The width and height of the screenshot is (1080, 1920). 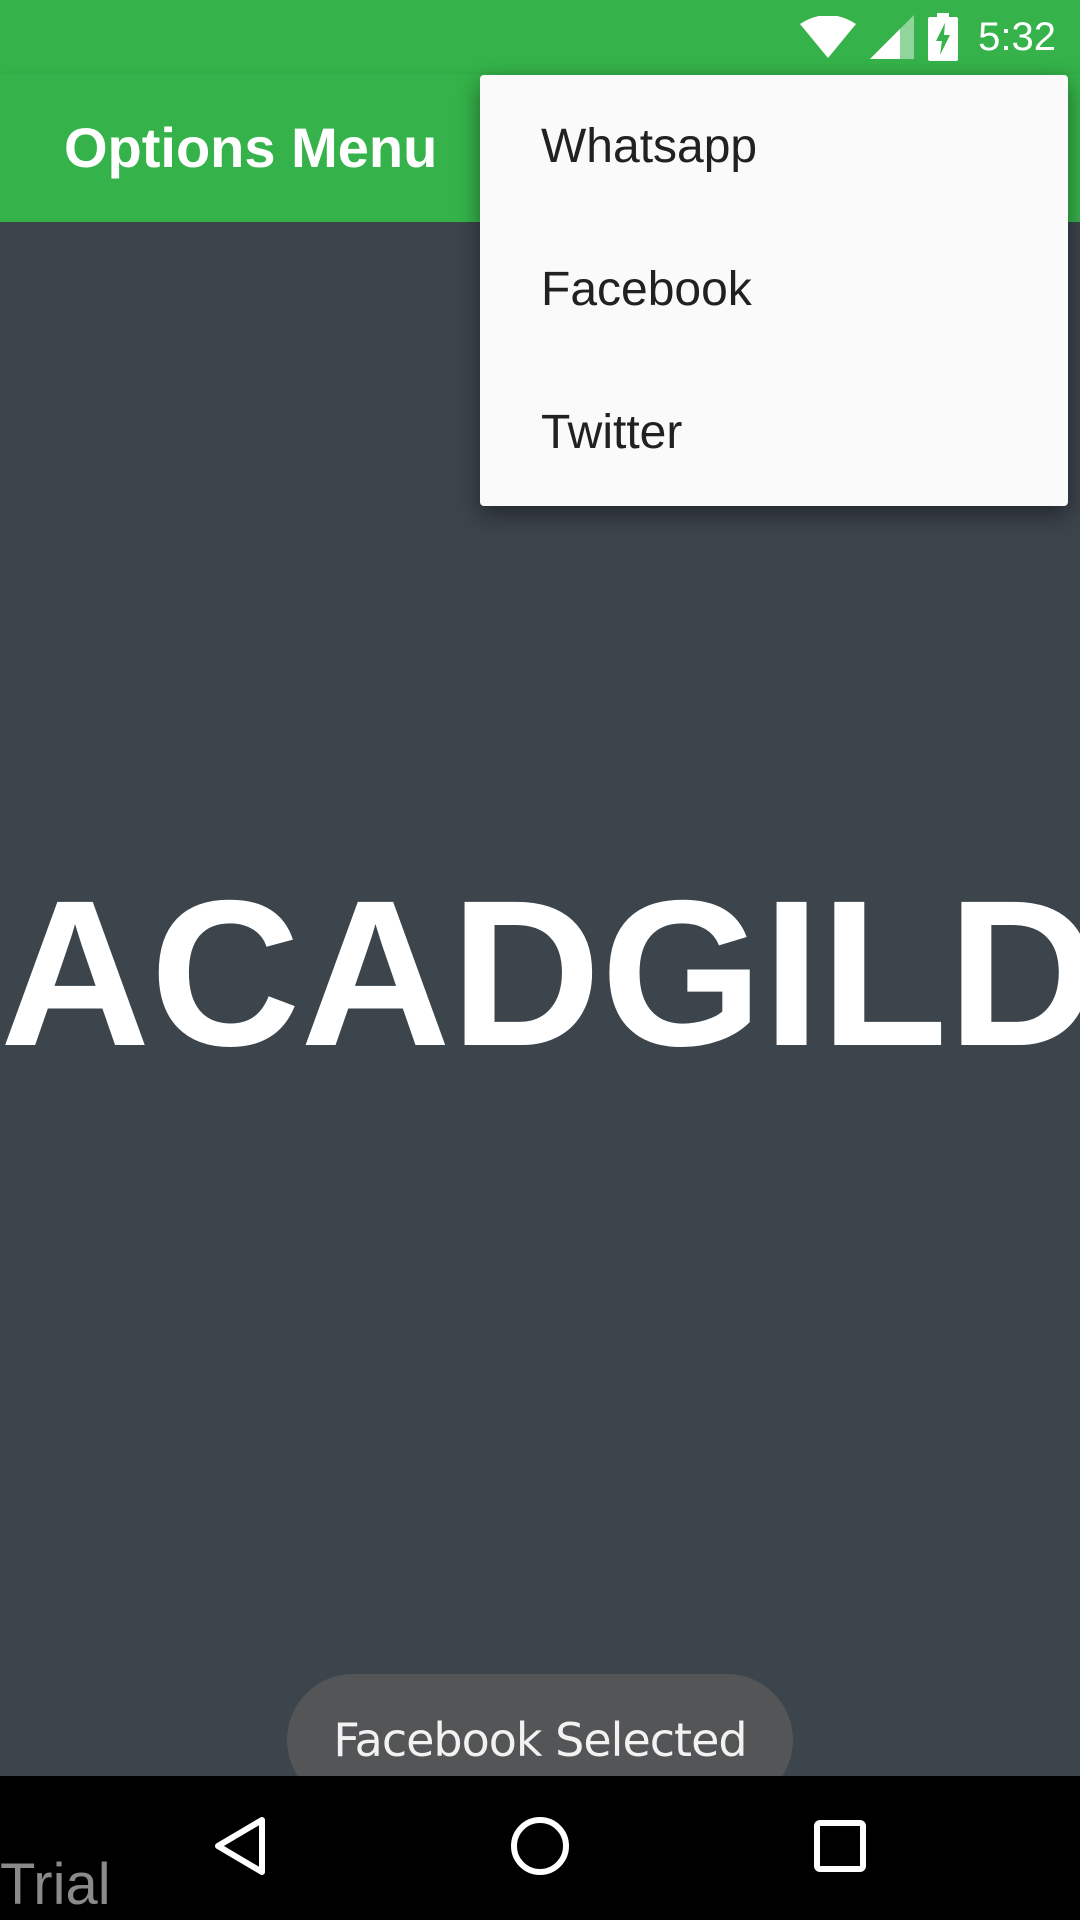 I want to click on wifi-icon, so click(x=828, y=37).